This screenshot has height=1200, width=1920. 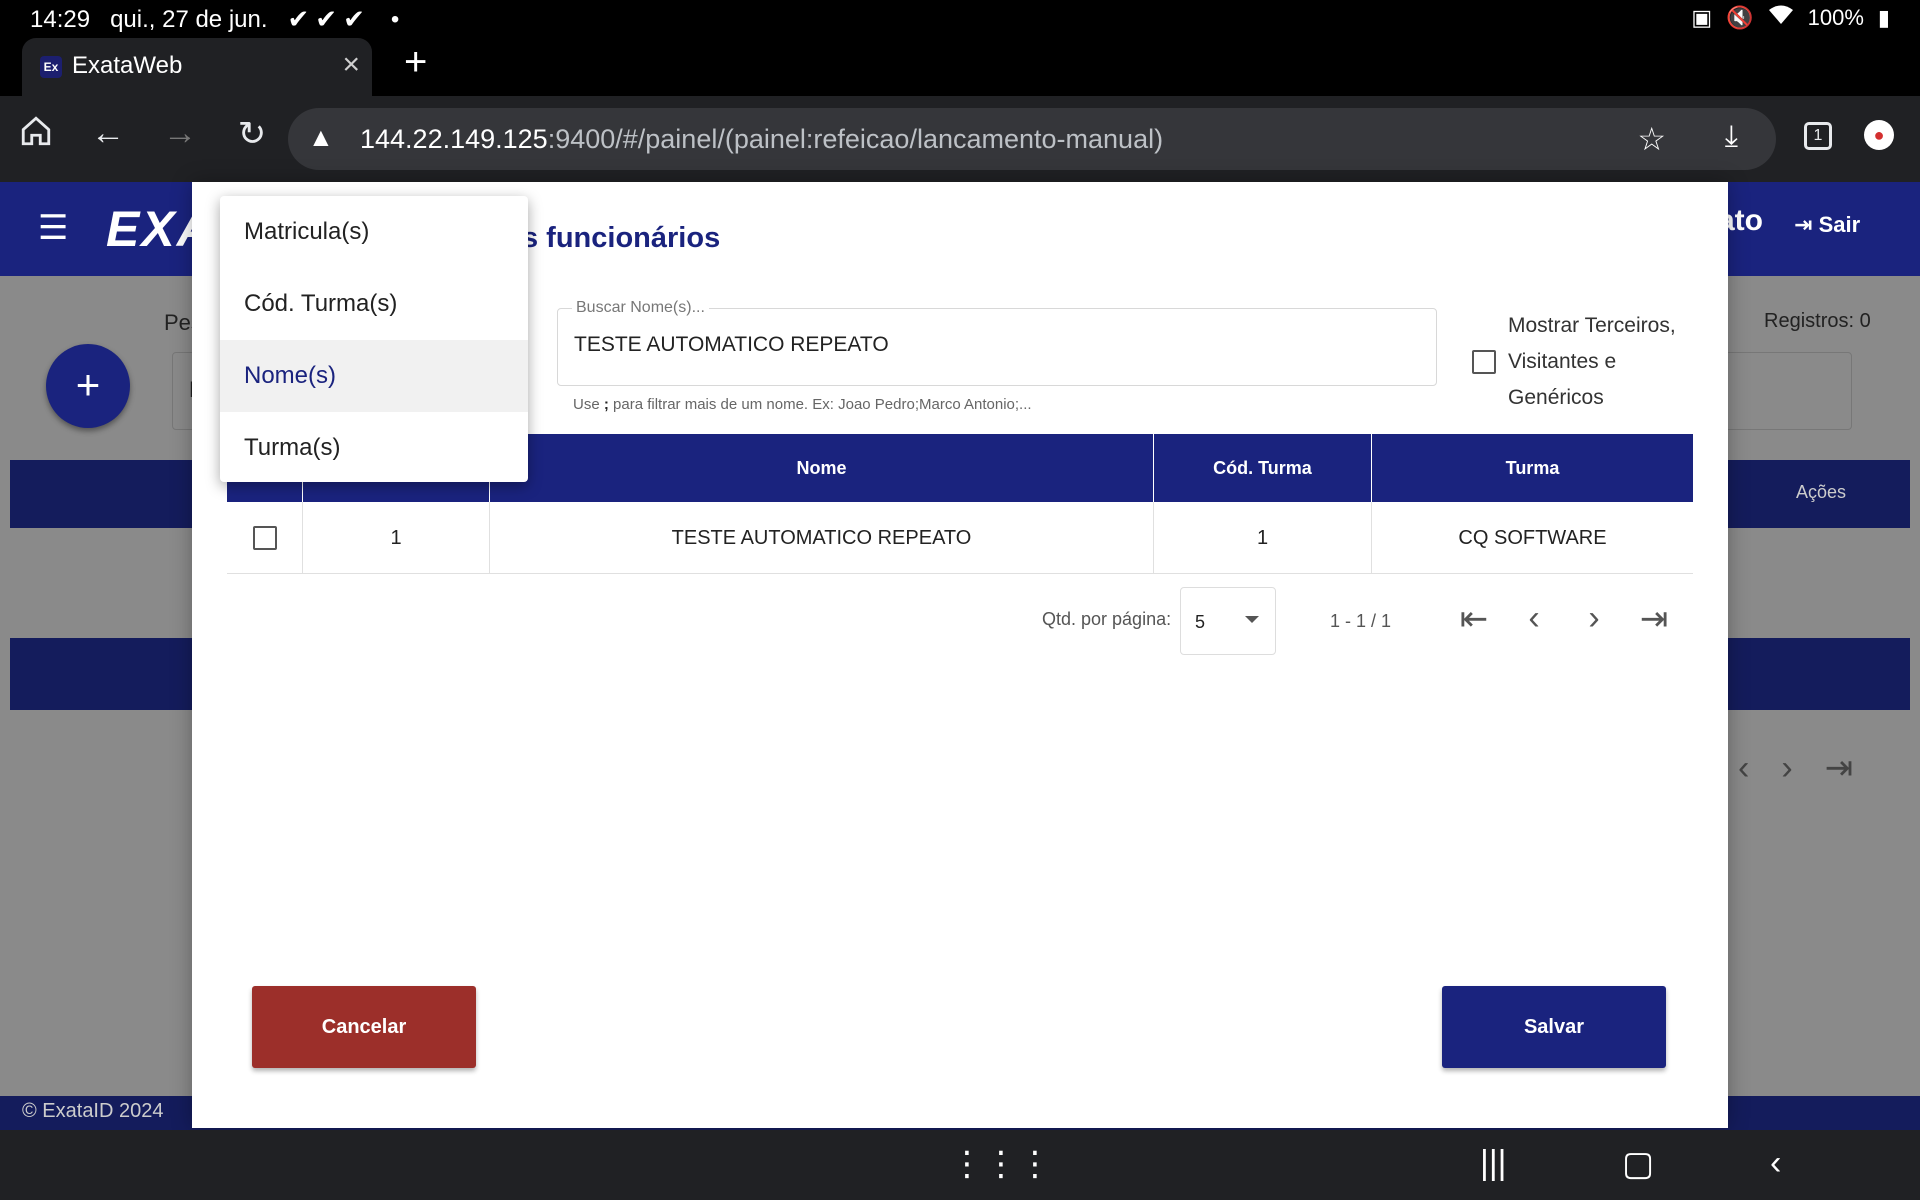 What do you see at coordinates (822, 538) in the screenshot?
I see `nome-cell: TESTE AUTOMATICO REPEATO` at bounding box center [822, 538].